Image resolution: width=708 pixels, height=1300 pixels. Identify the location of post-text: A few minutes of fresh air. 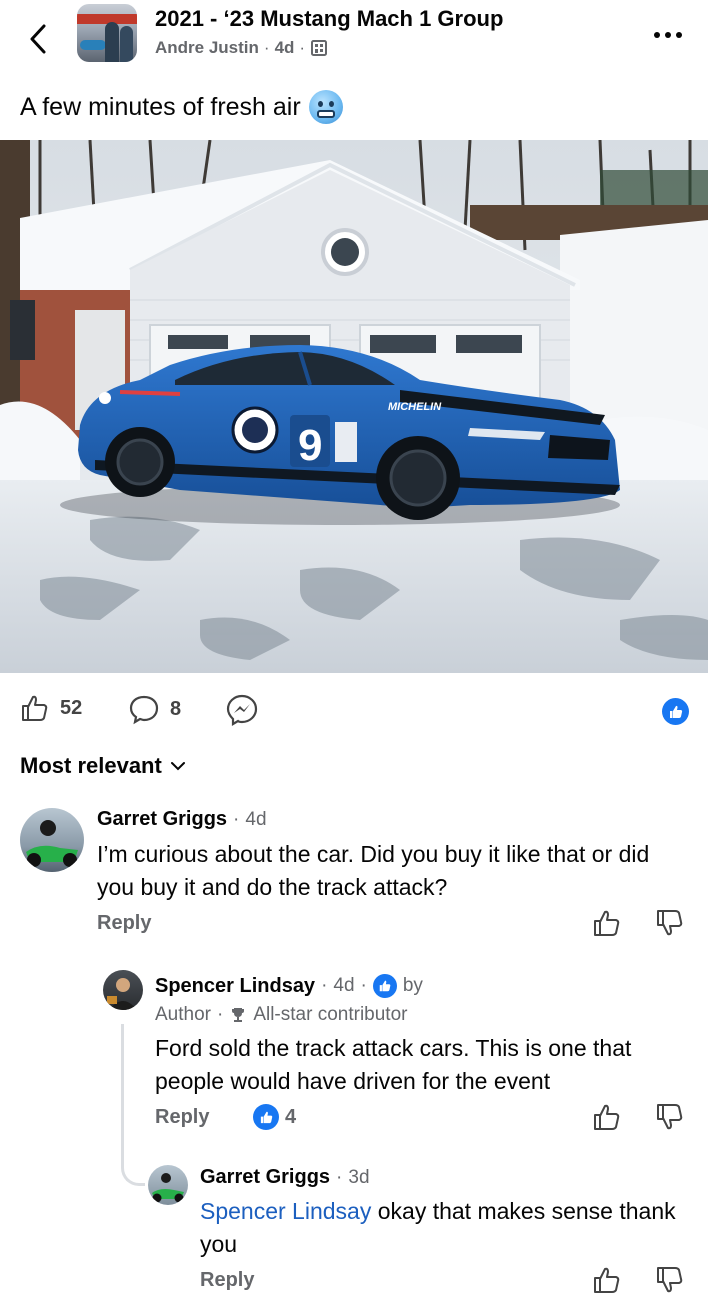
(181, 107).